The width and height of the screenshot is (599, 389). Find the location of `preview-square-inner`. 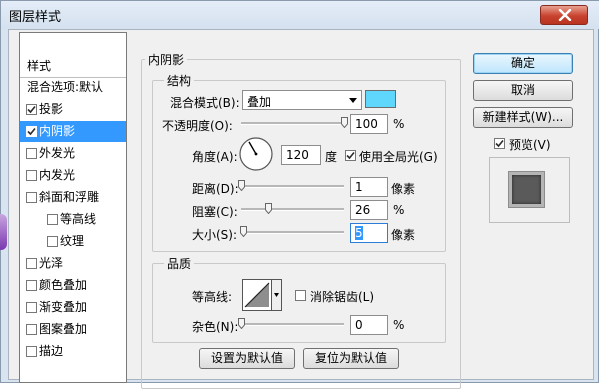

preview-square-inner is located at coordinates (526, 189).